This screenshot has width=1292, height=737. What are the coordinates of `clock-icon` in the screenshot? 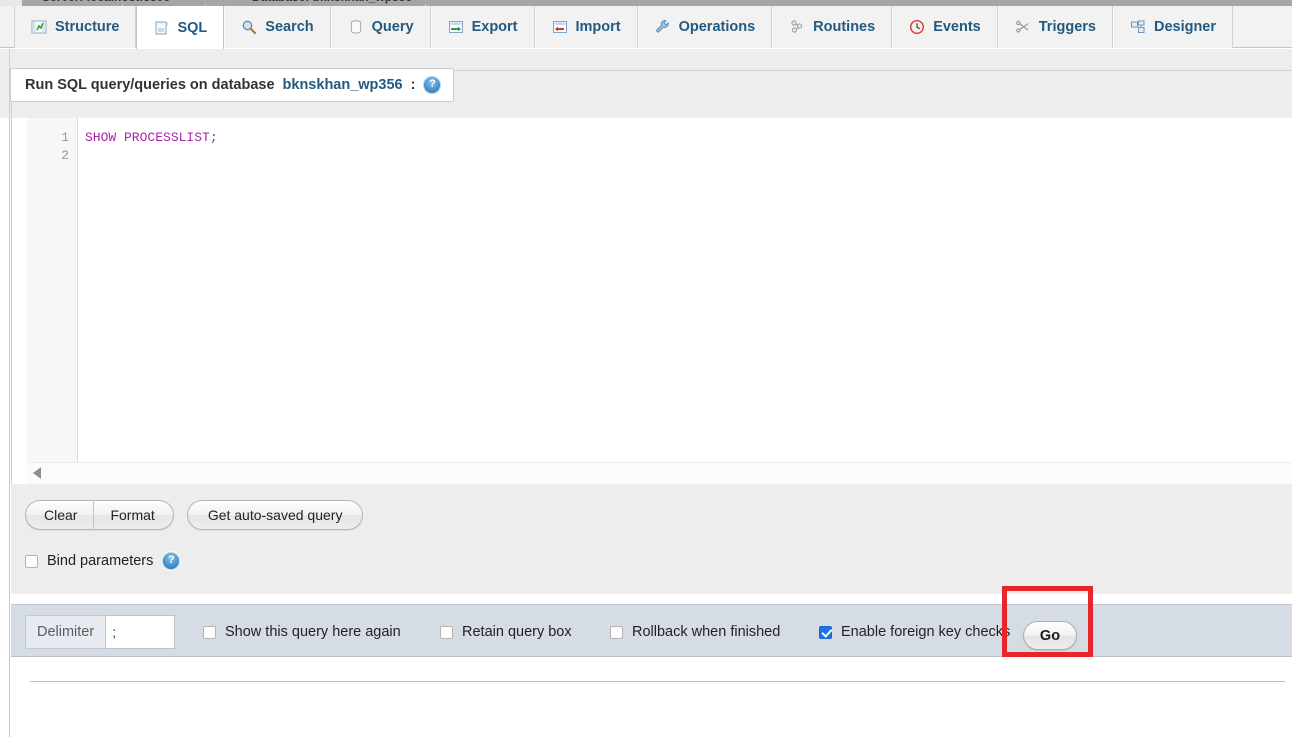 It's located at (917, 27).